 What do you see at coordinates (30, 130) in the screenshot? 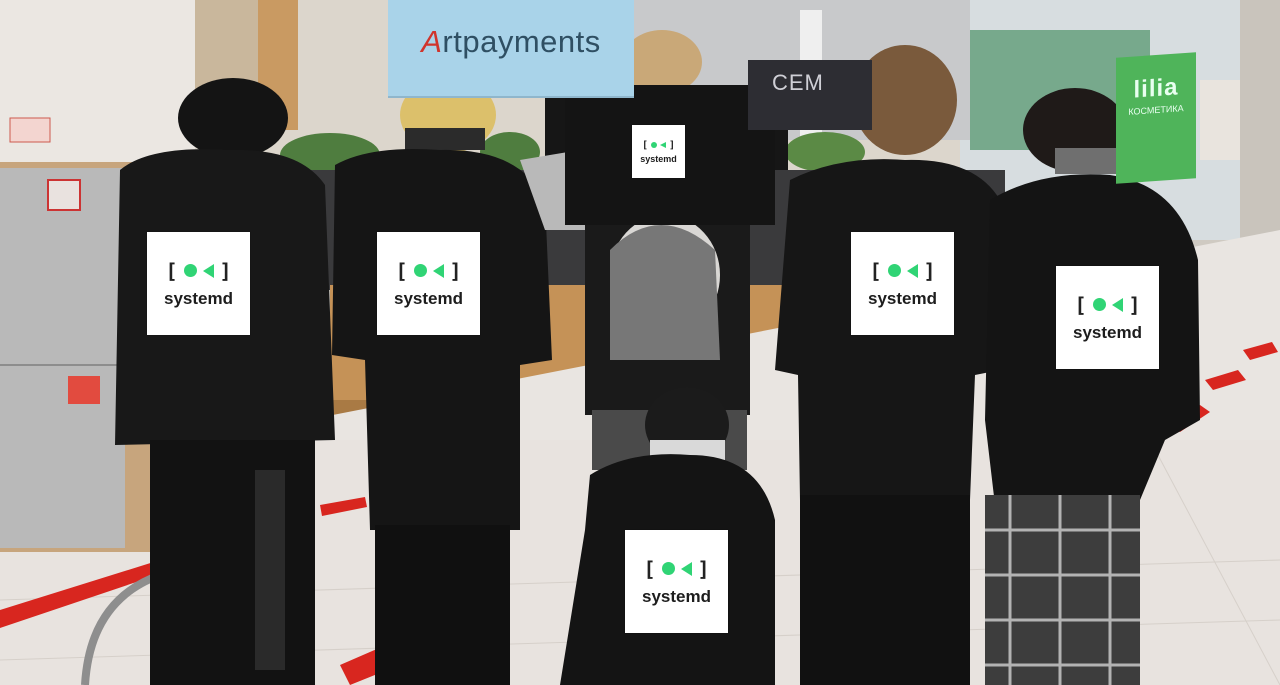
I see `wall-fire-sign` at bounding box center [30, 130].